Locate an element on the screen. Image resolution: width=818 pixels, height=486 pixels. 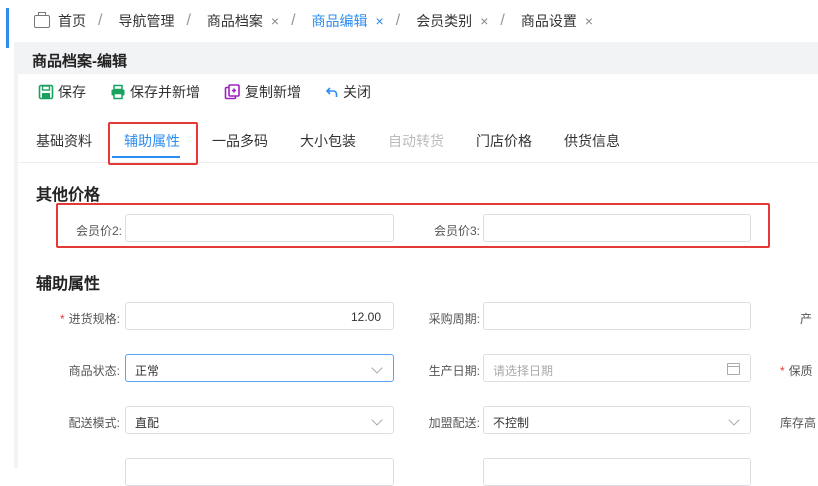
franchise-delivery-value: 不控制 is located at coordinates (511, 423).